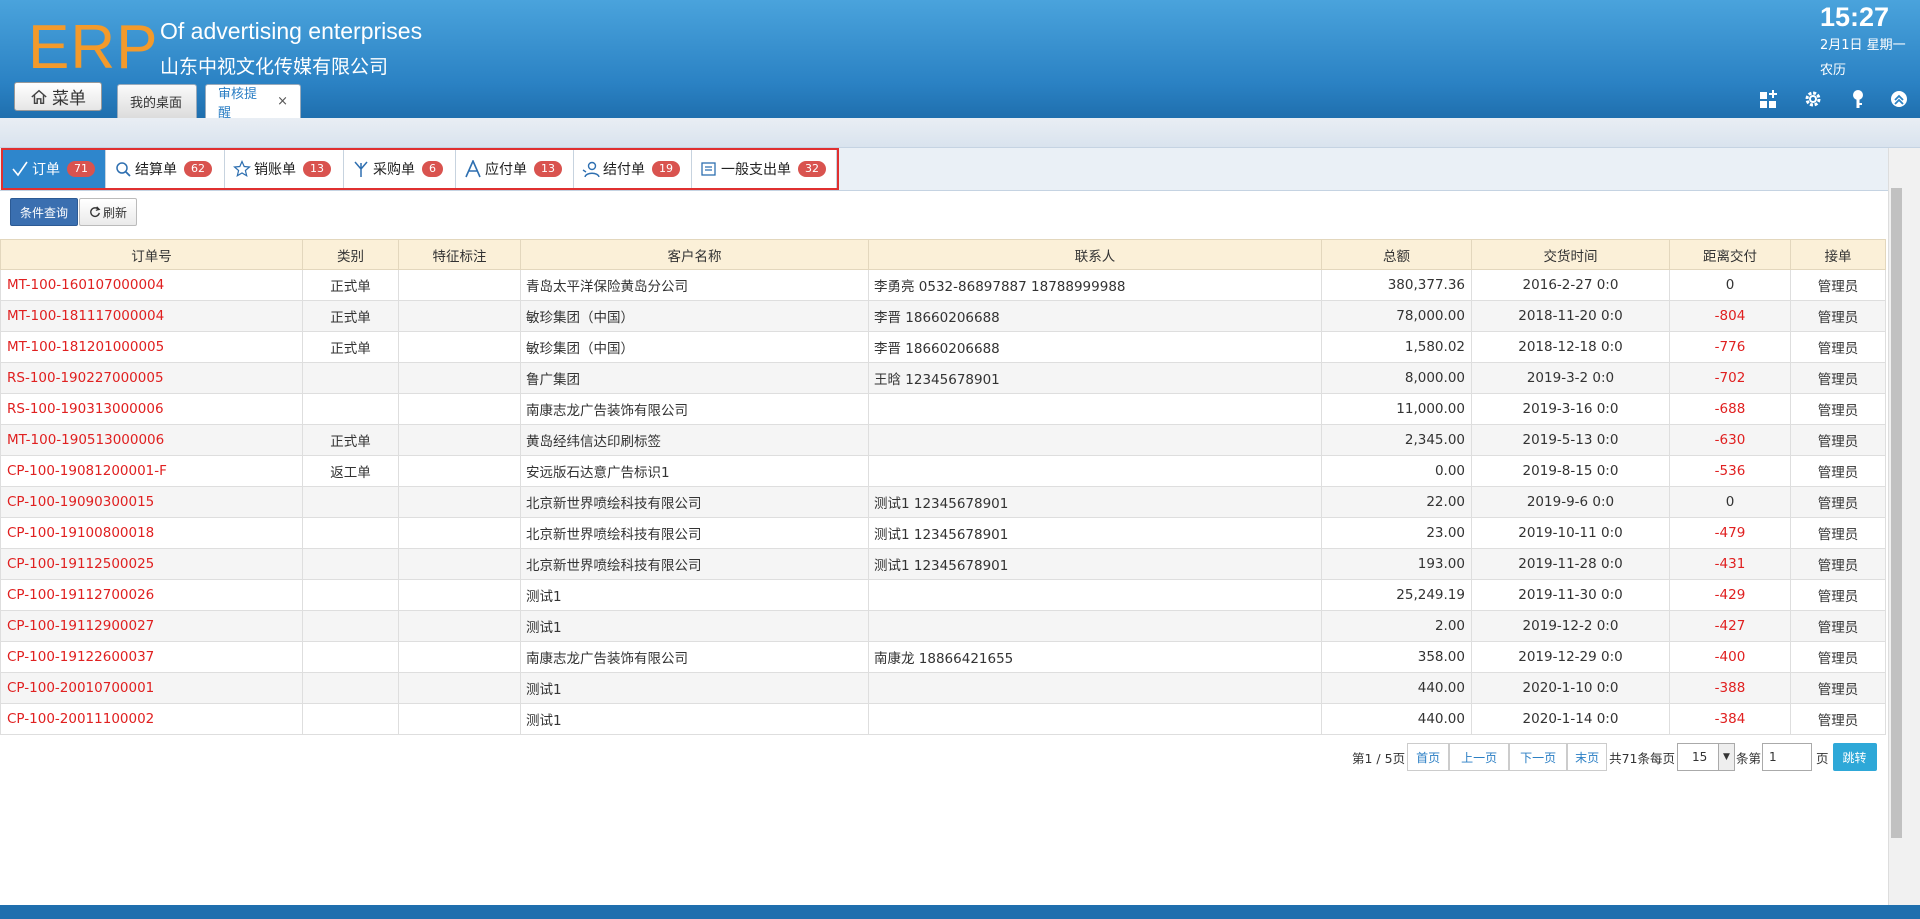  I want to click on table-cell: -384, so click(1730, 719).